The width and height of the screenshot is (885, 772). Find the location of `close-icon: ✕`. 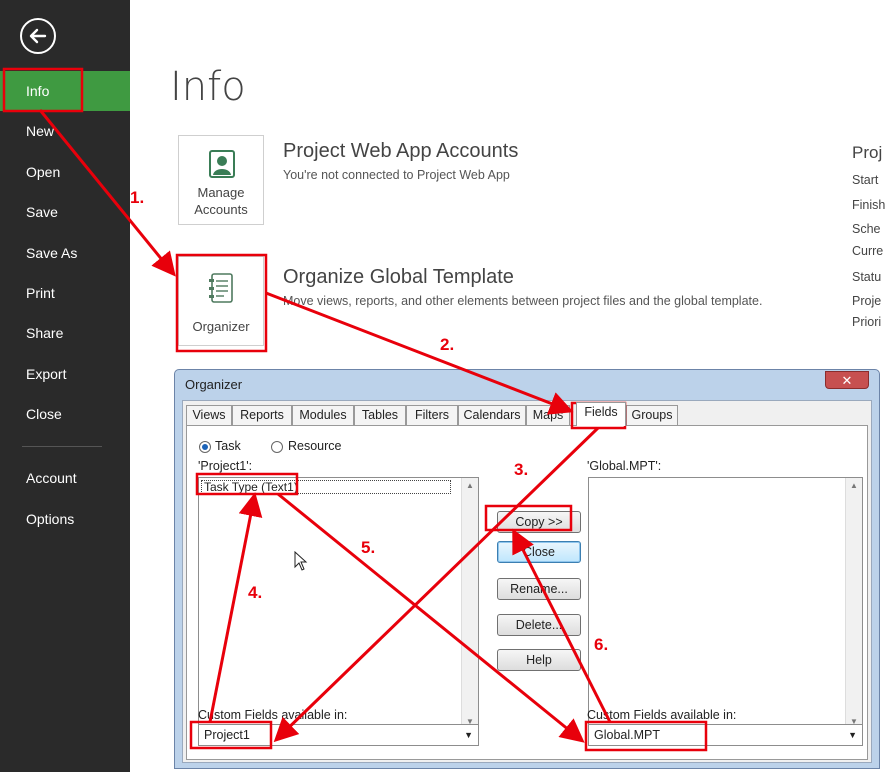

close-icon: ✕ is located at coordinates (847, 380).